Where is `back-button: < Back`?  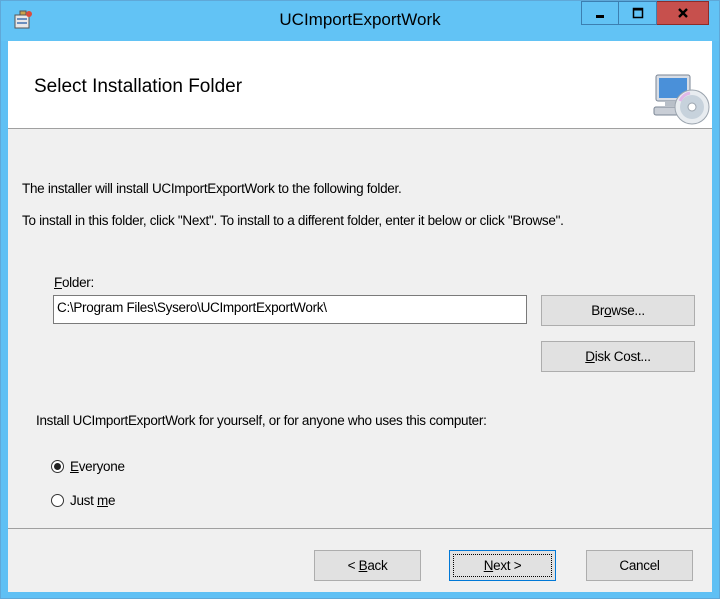 back-button: < Back is located at coordinates (367, 565).